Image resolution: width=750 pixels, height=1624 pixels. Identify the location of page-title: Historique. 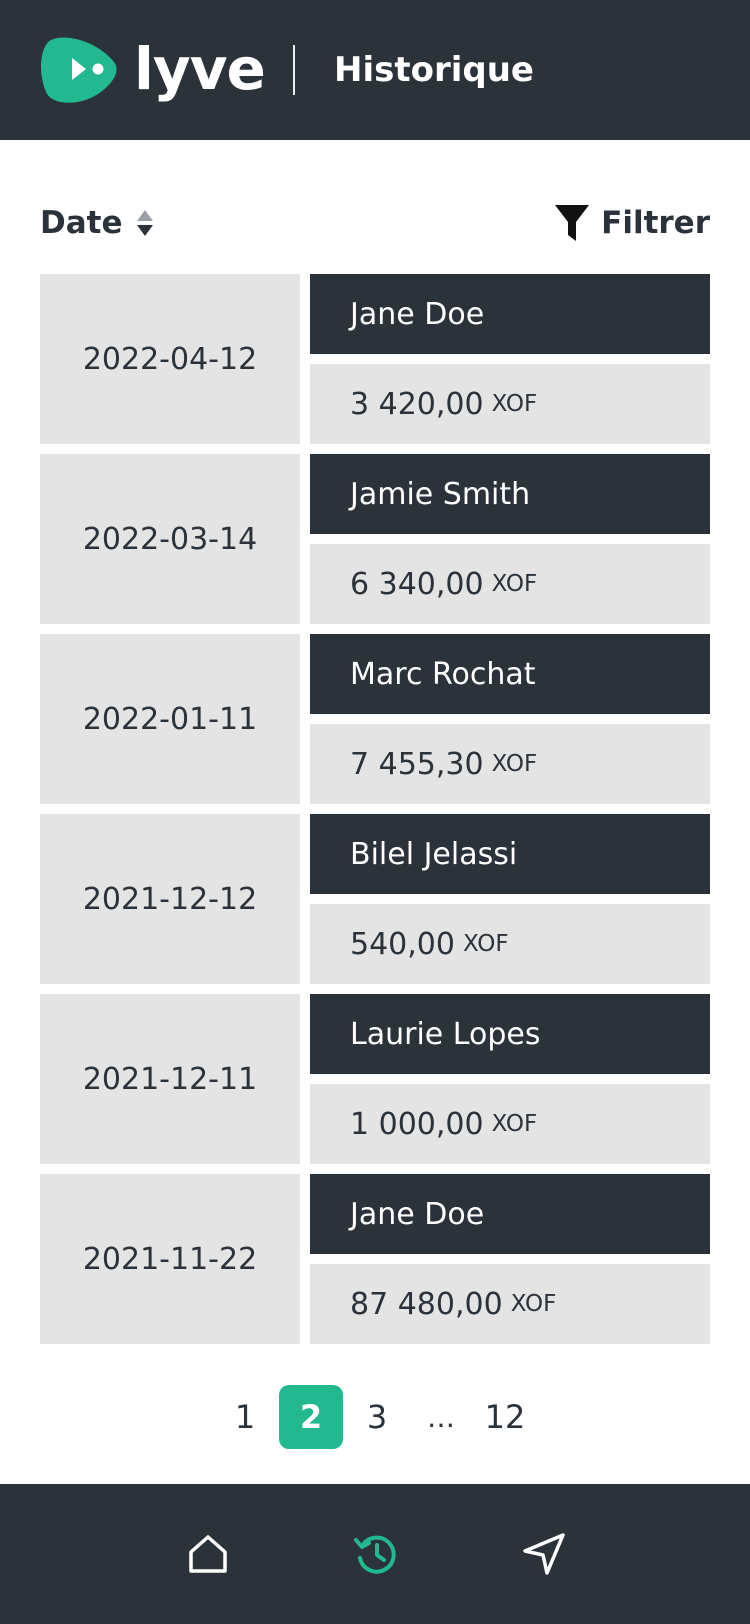
(434, 70).